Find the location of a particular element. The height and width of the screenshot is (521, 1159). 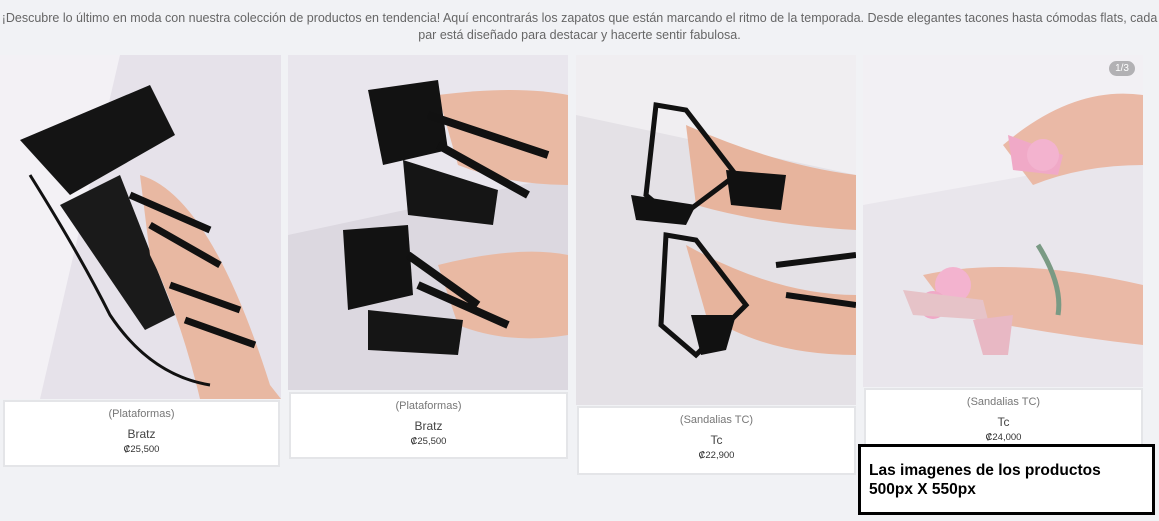

product-price: ₡24,000 is located at coordinates (1003, 437).